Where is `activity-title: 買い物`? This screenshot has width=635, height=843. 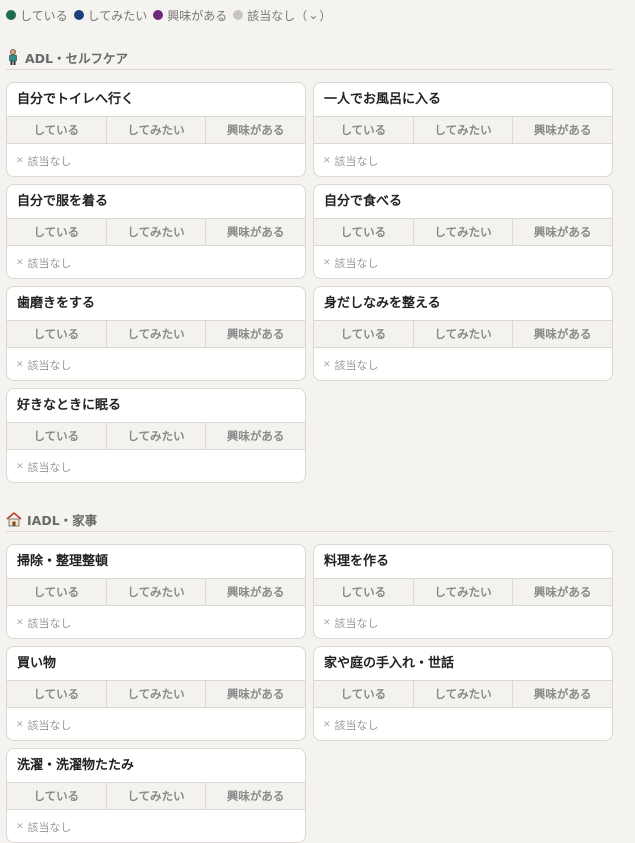 activity-title: 買い物 is located at coordinates (37, 663).